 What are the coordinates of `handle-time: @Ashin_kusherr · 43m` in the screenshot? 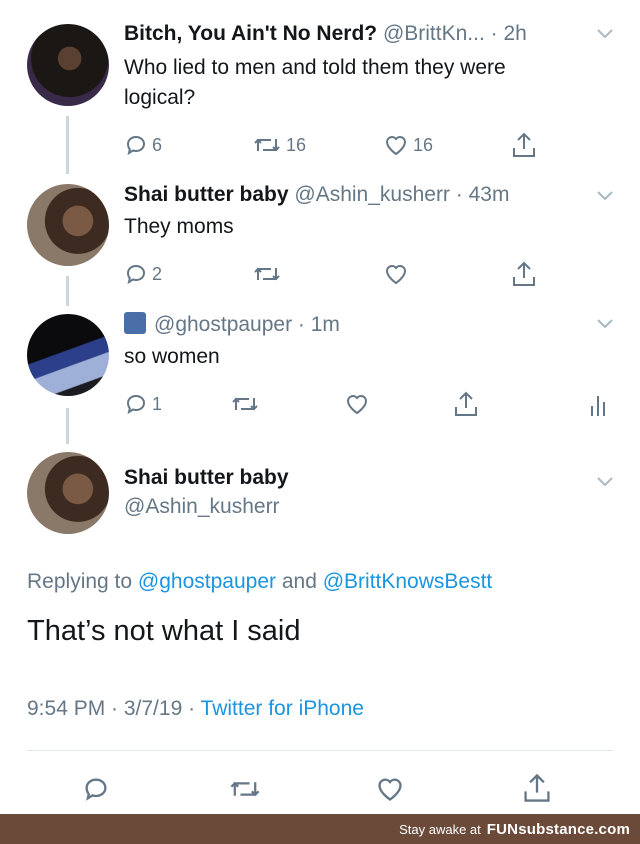 It's located at (402, 194).